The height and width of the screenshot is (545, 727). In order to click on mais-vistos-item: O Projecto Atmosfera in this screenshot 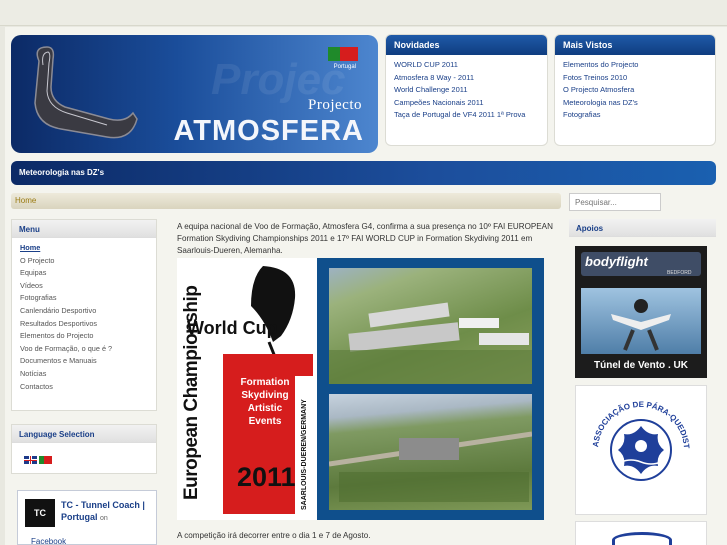, I will do `click(635, 90)`.